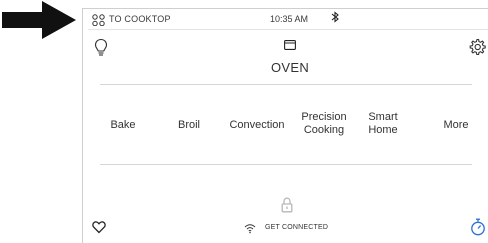 This screenshot has width=488, height=243. What do you see at coordinates (335, 17) in the screenshot?
I see `bluetooth-icon` at bounding box center [335, 17].